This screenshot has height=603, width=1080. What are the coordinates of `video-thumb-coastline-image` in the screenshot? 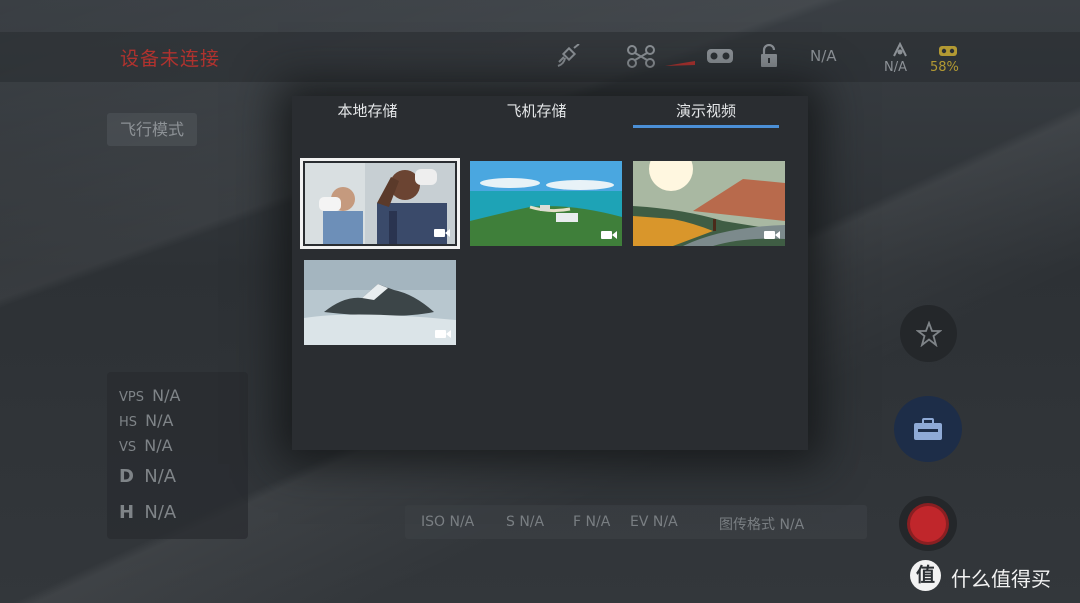 It's located at (546, 203).